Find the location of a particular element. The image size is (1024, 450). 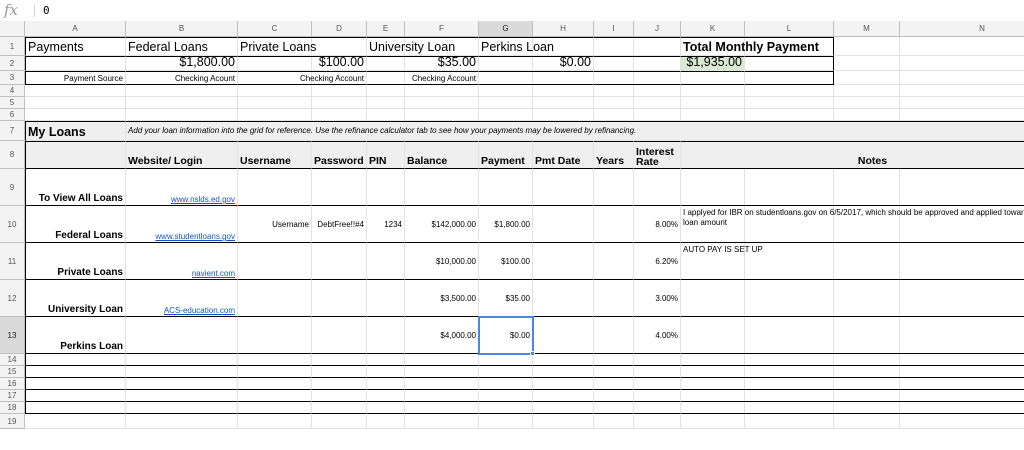

row-header-3: 3 is located at coordinates (12, 78).